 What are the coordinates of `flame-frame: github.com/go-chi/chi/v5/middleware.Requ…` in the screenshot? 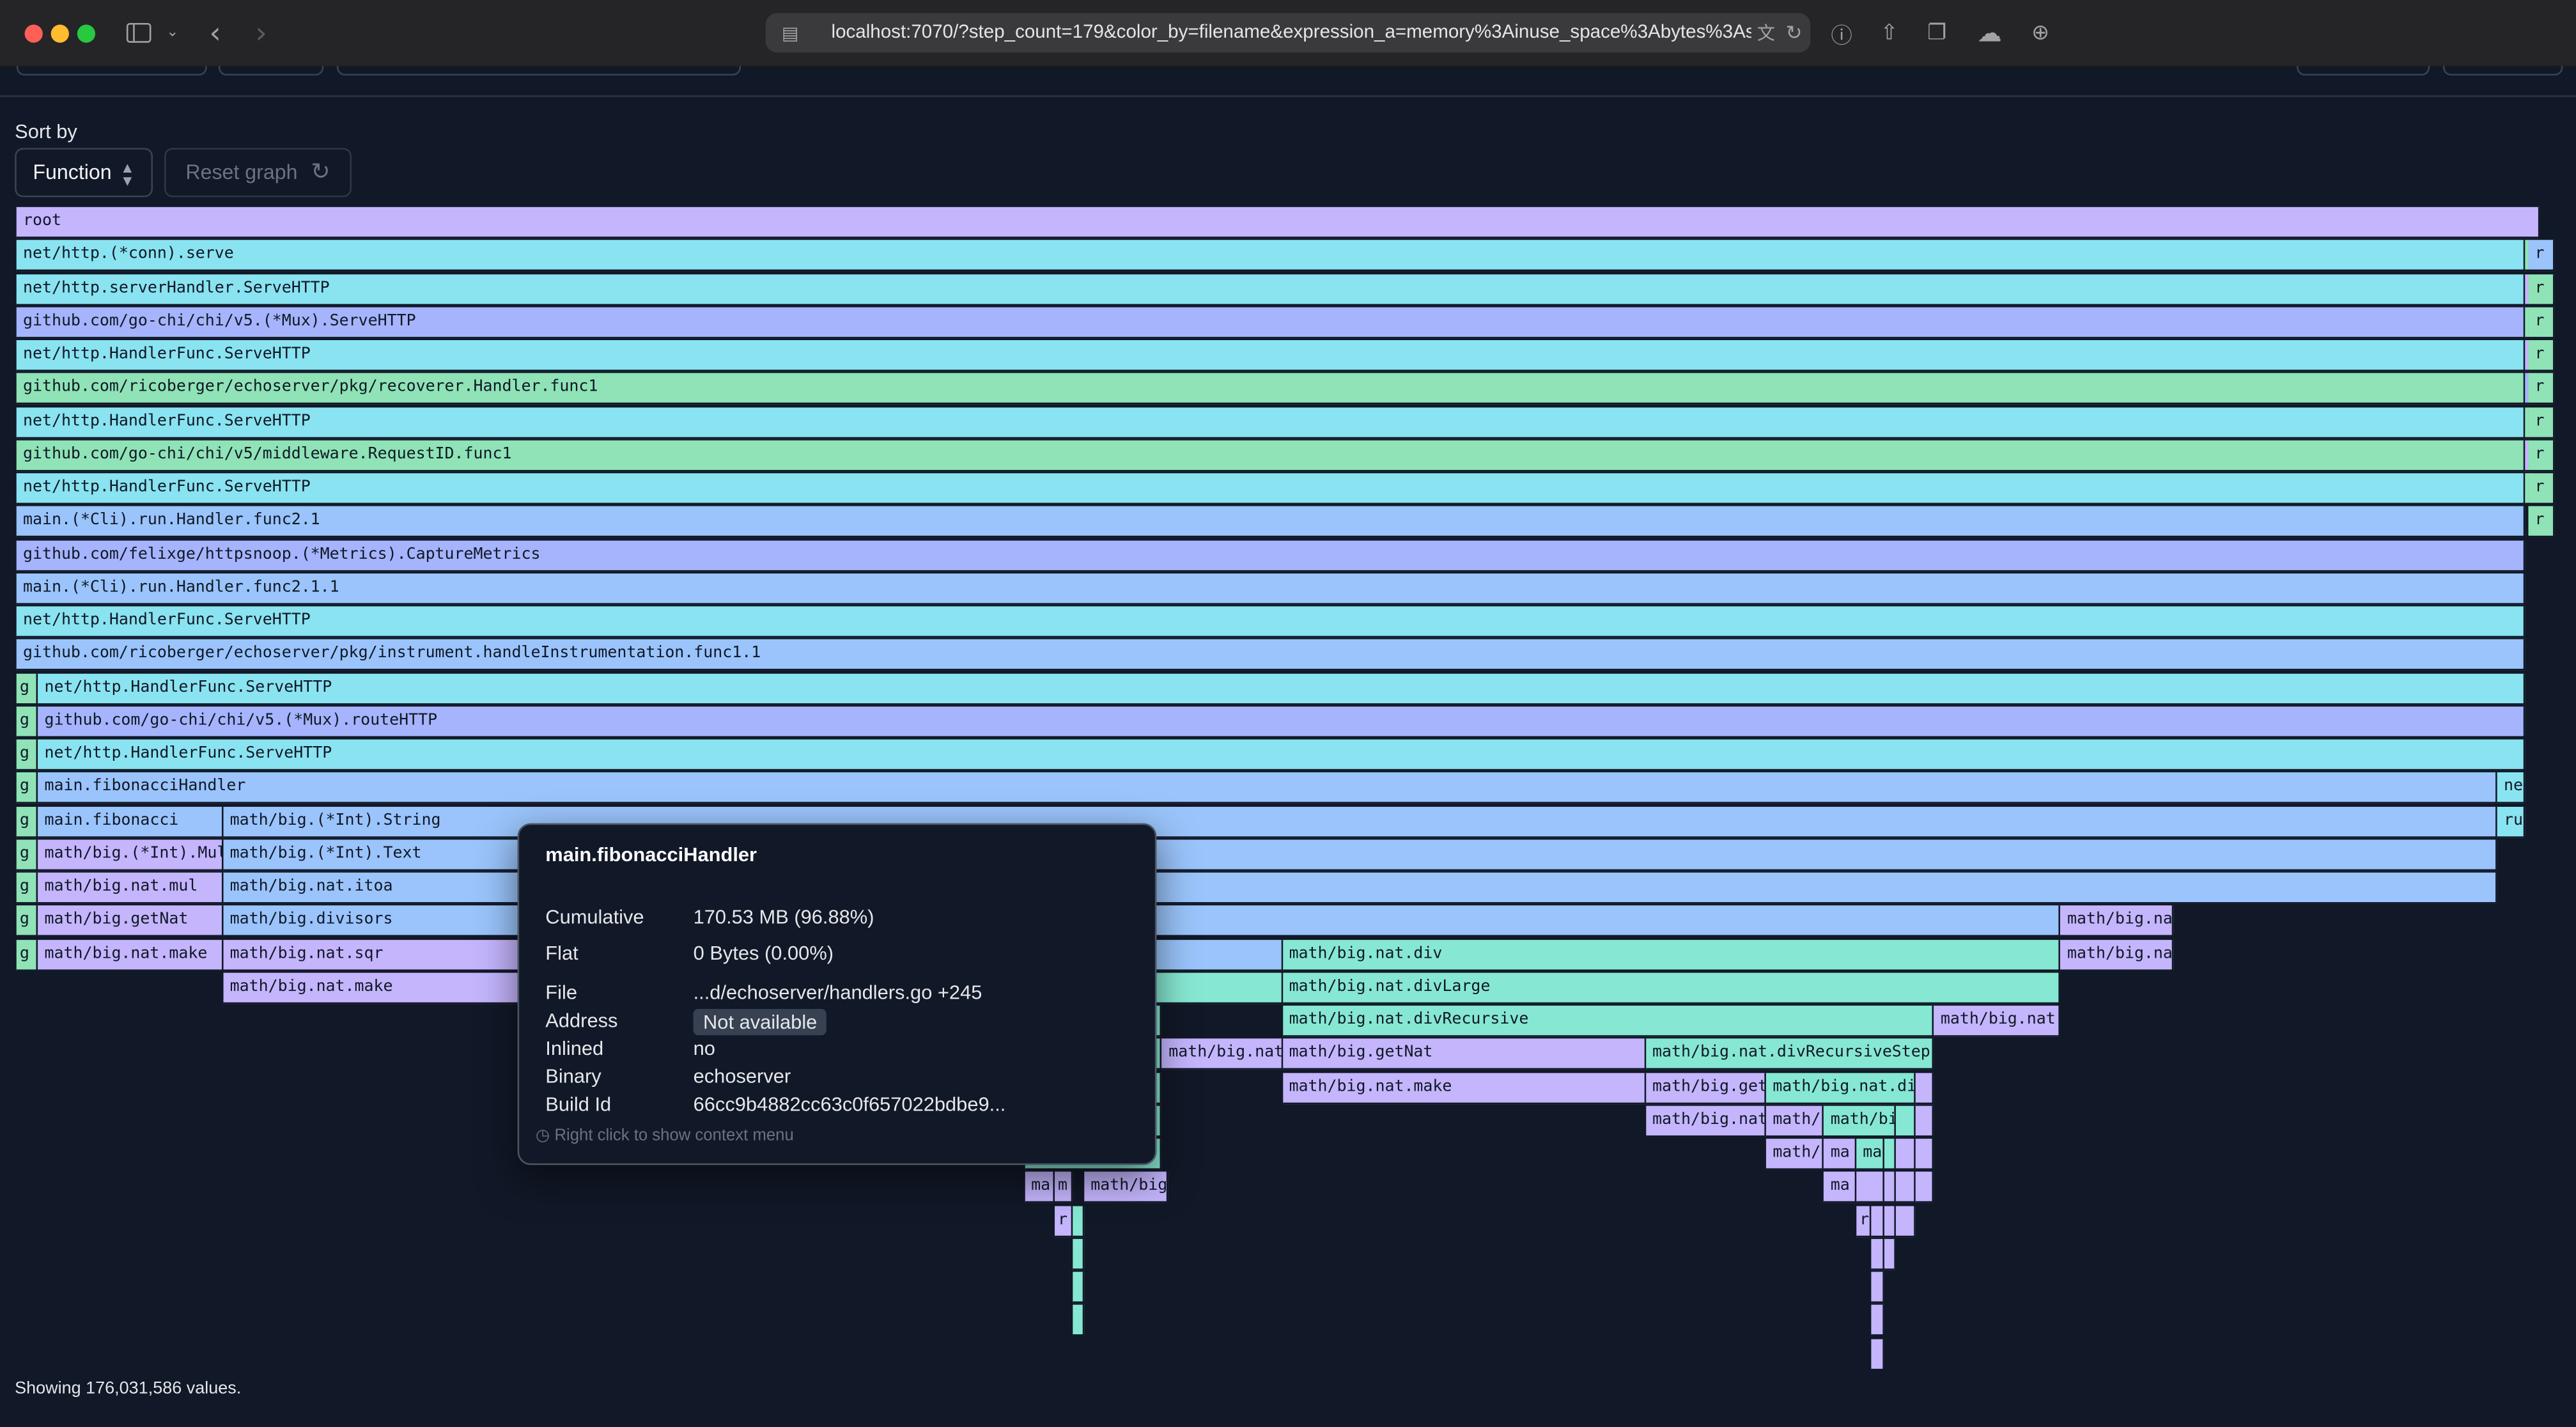 It's located at (1271, 456).